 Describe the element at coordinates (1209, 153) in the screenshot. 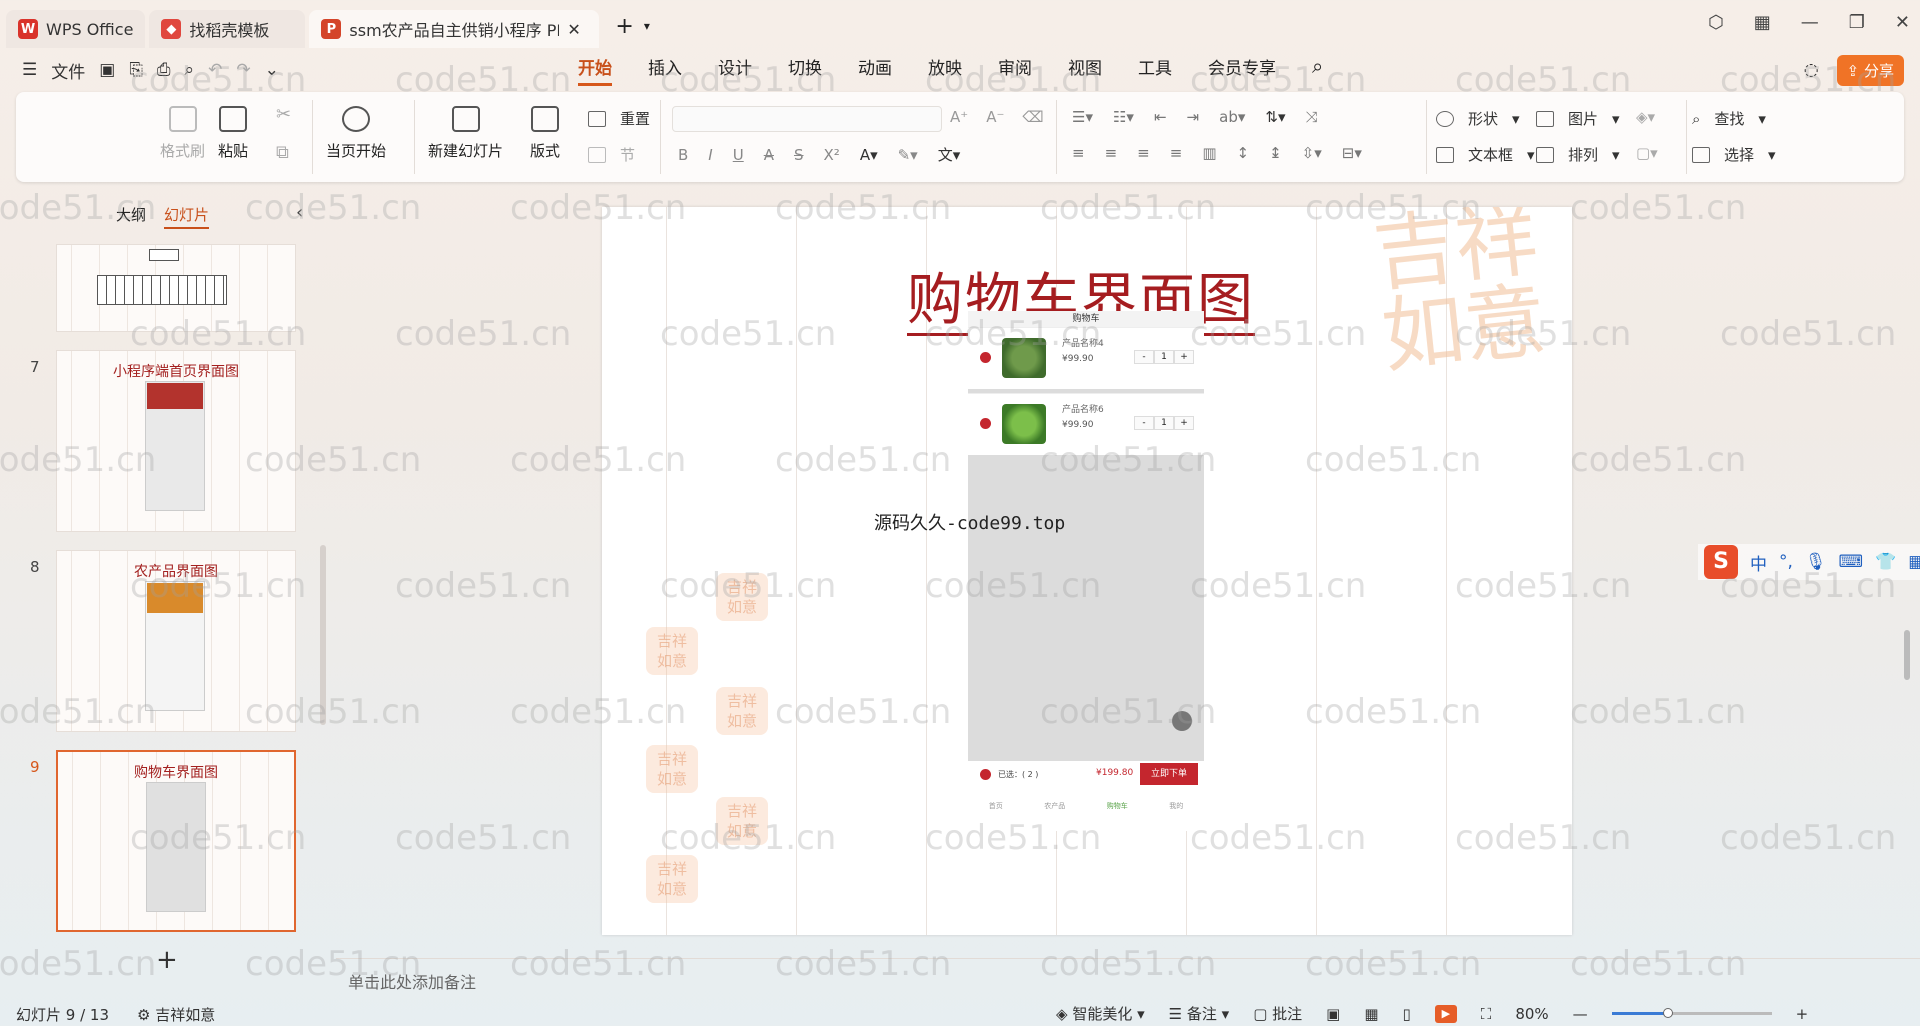

I see `distribute-icon: ▥` at that location.